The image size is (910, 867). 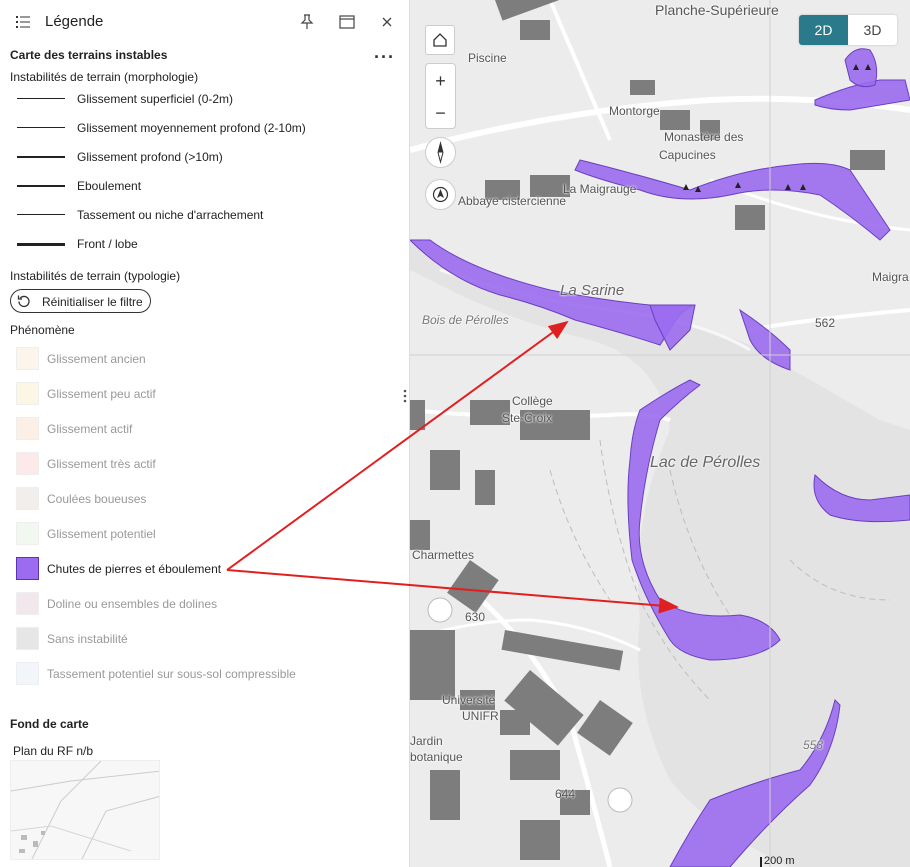 I want to click on map-label-planche: Planche-Supérieure, so click(x=717, y=10).